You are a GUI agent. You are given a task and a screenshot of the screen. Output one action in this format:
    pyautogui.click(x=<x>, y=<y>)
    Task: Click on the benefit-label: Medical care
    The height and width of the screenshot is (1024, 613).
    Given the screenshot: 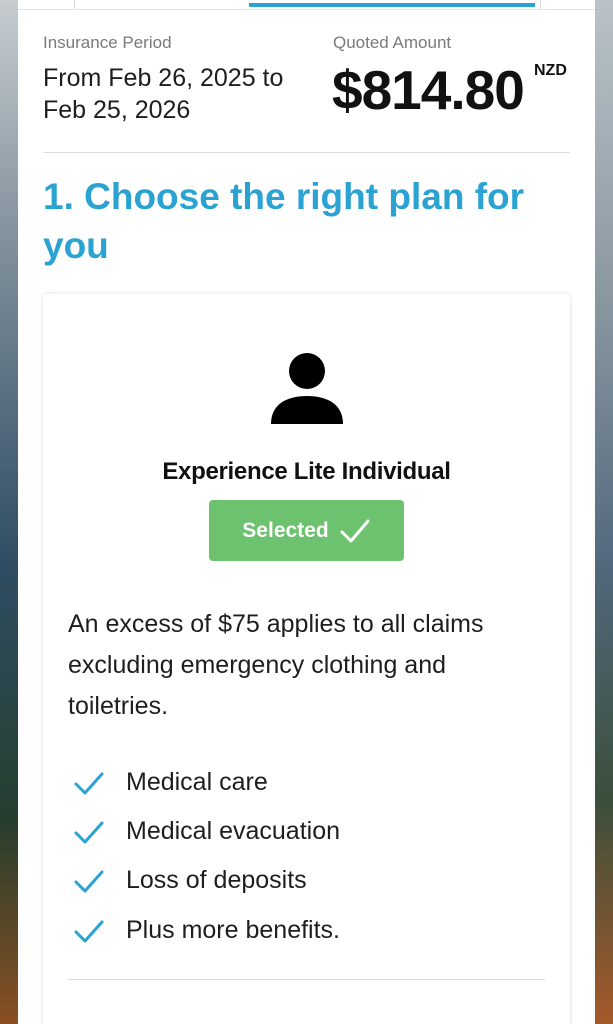 What is the action you would take?
    pyautogui.click(x=197, y=782)
    